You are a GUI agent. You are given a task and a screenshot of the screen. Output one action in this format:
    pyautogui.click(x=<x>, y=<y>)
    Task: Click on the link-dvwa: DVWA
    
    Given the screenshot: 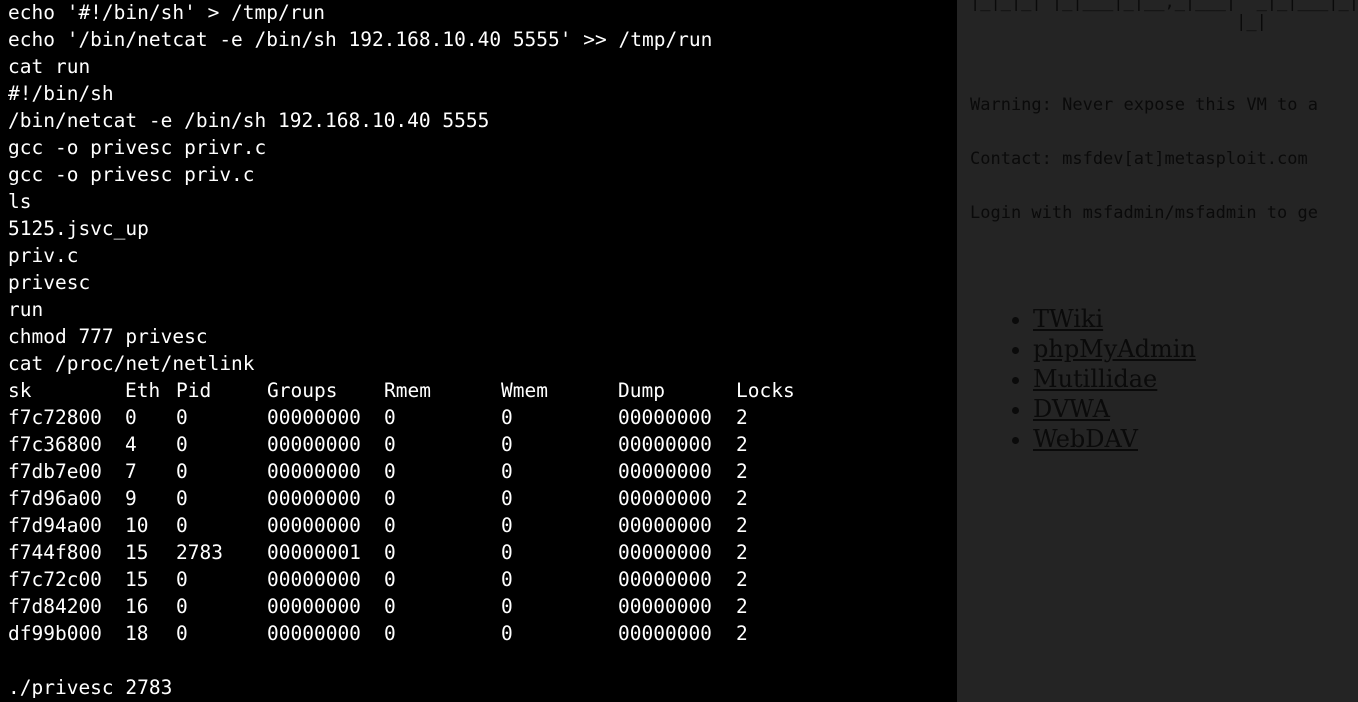 What is the action you would take?
    pyautogui.click(x=1071, y=409)
    